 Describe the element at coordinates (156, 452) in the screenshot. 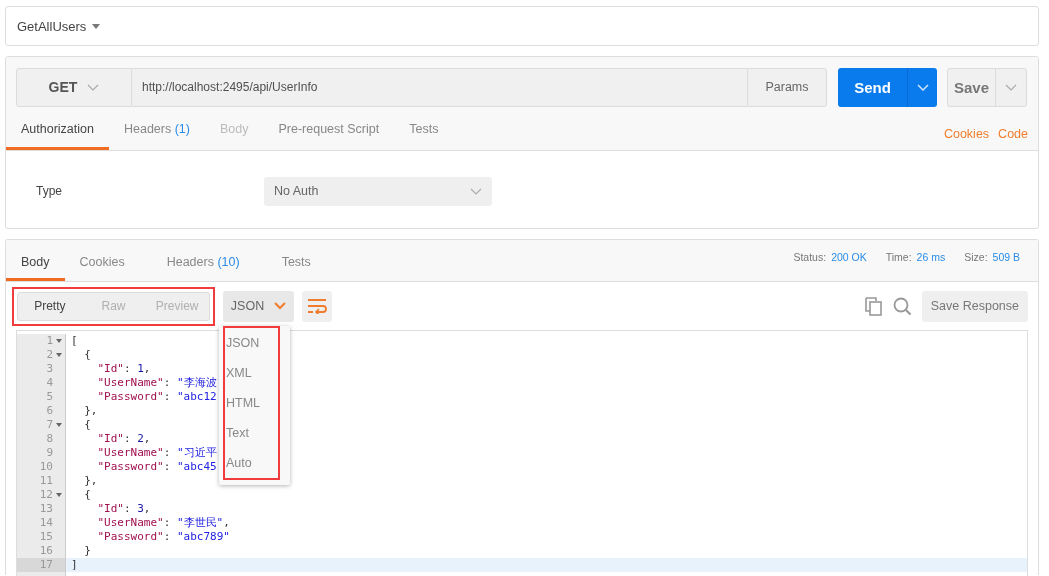

I see `code-line: "UserName": "习近平` at that location.